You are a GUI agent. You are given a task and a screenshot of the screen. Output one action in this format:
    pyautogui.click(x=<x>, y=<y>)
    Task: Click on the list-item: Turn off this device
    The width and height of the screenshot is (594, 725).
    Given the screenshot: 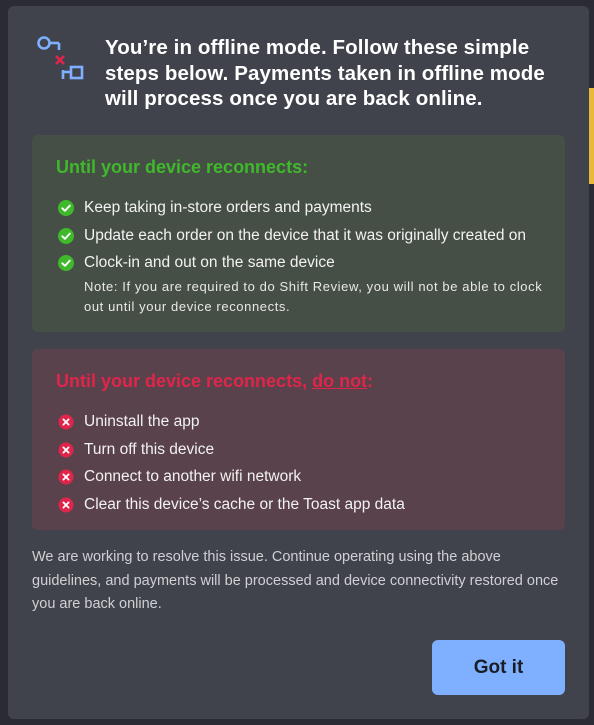 What is the action you would take?
    pyautogui.click(x=231, y=453)
    